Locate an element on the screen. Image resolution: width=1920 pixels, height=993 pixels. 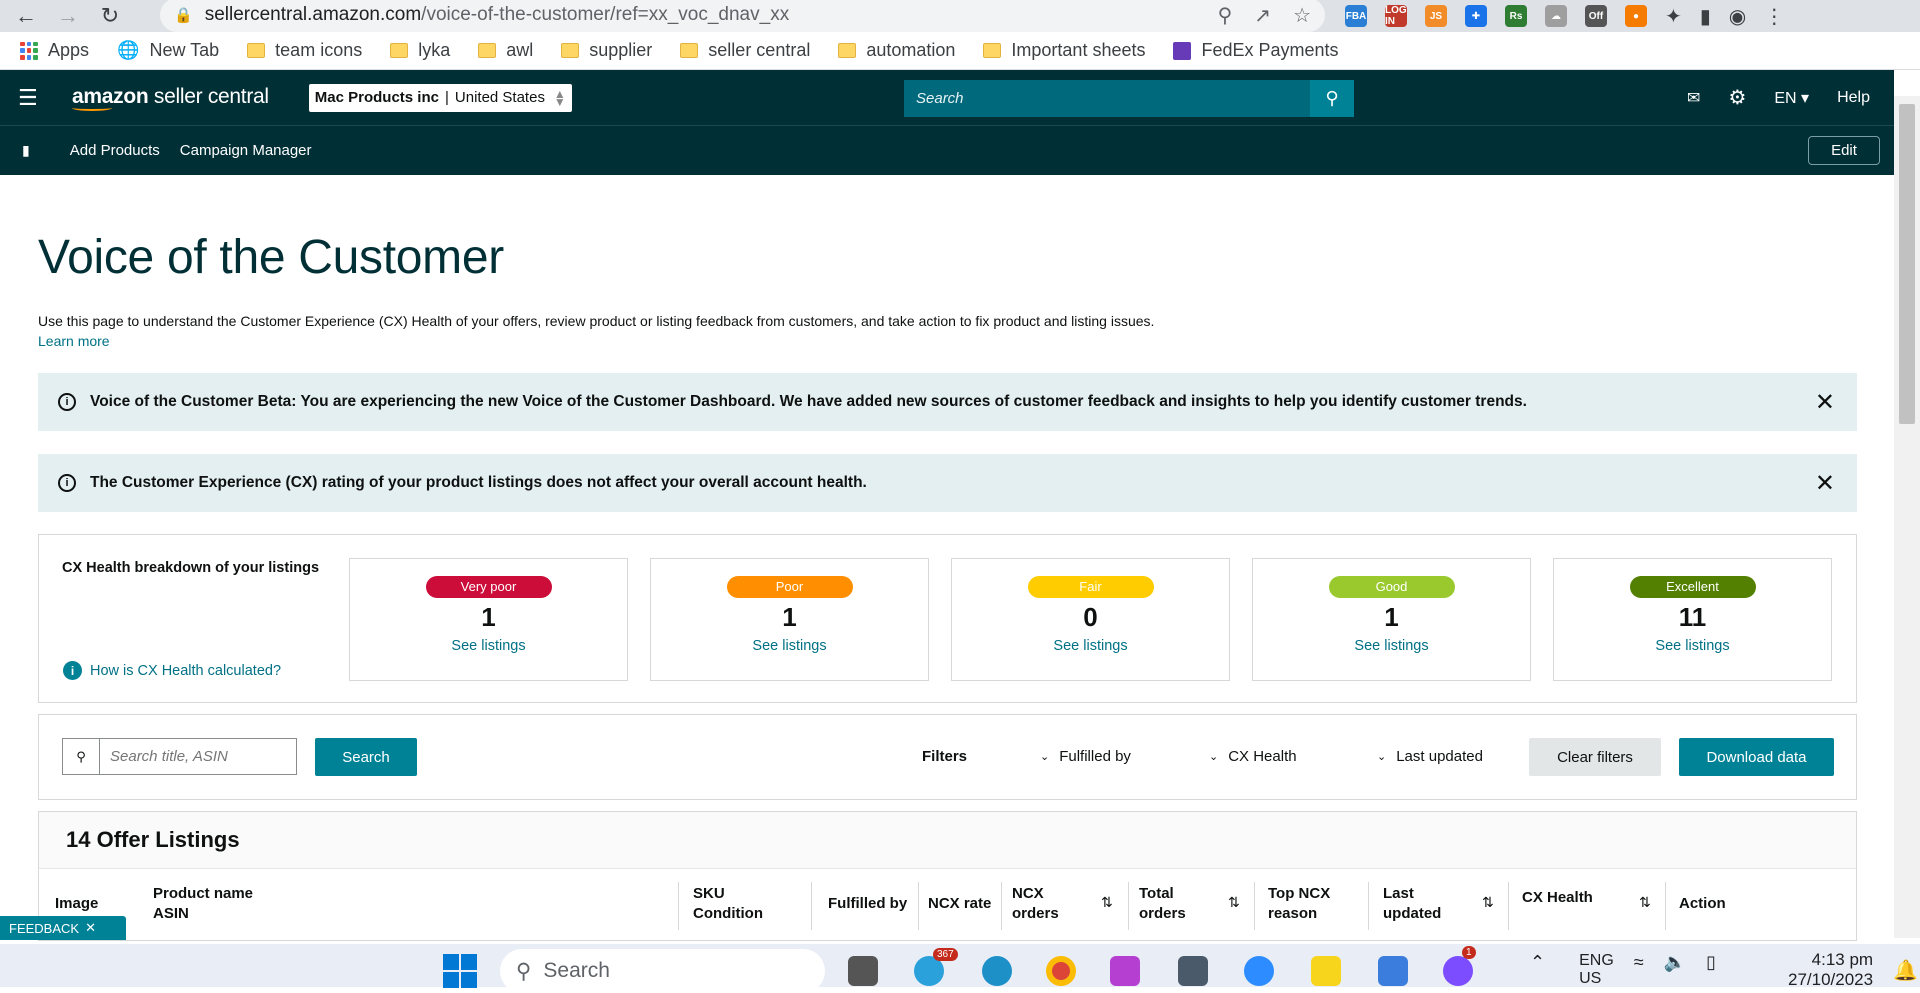
gear-icon: ⚙ is located at coordinates (1737, 97).